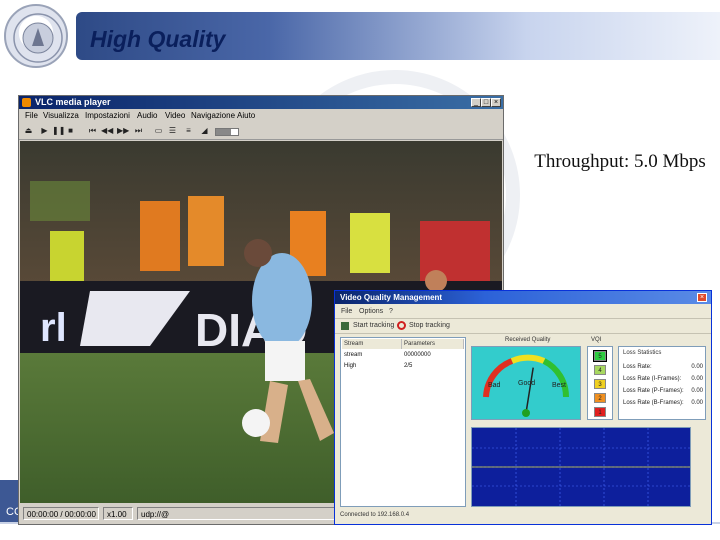 The image size is (720, 540). I want to click on loss-row: Loss Rate (P-Frames): 0.00, so click(663, 391).